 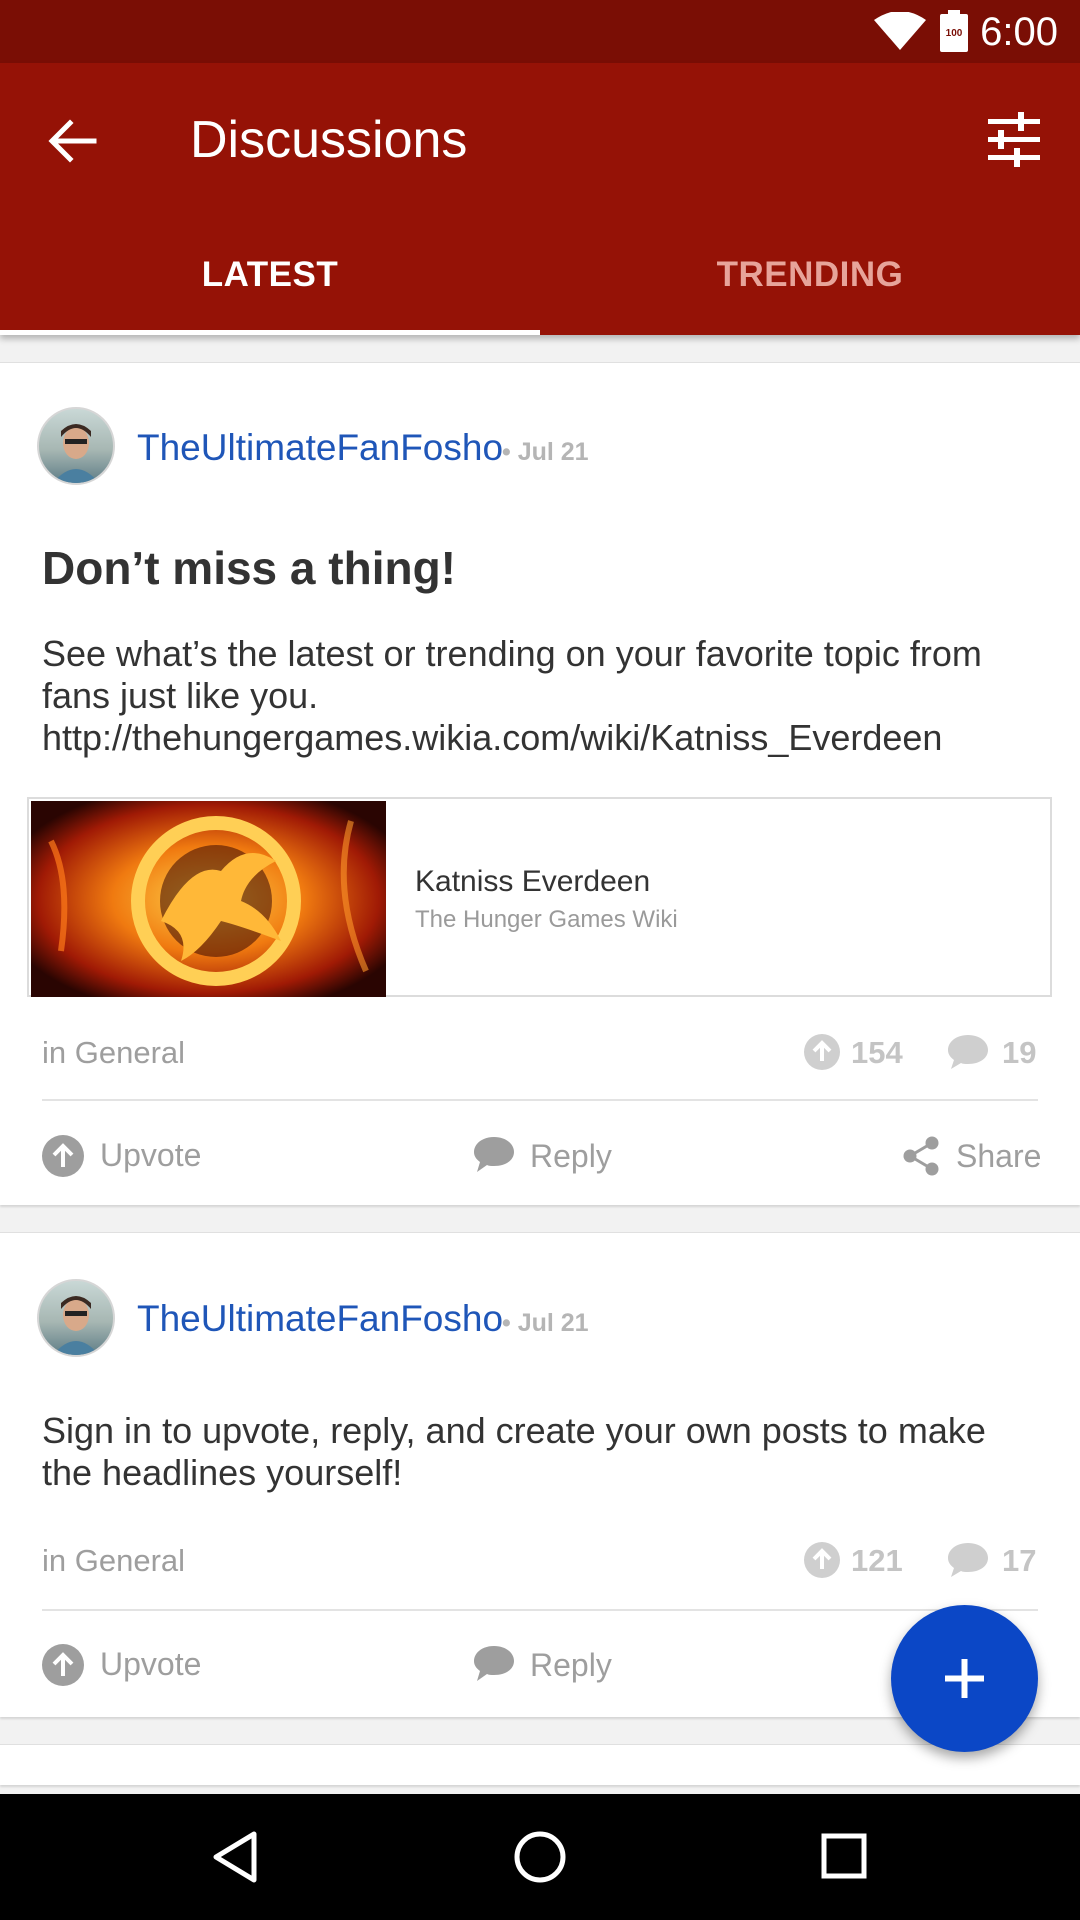 What do you see at coordinates (249, 568) in the screenshot?
I see `post-title: Don’t miss a thing!` at bounding box center [249, 568].